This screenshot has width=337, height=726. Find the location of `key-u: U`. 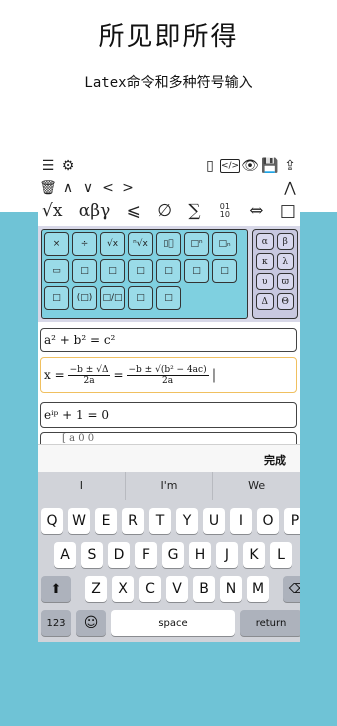

key-u: U is located at coordinates (214, 521).